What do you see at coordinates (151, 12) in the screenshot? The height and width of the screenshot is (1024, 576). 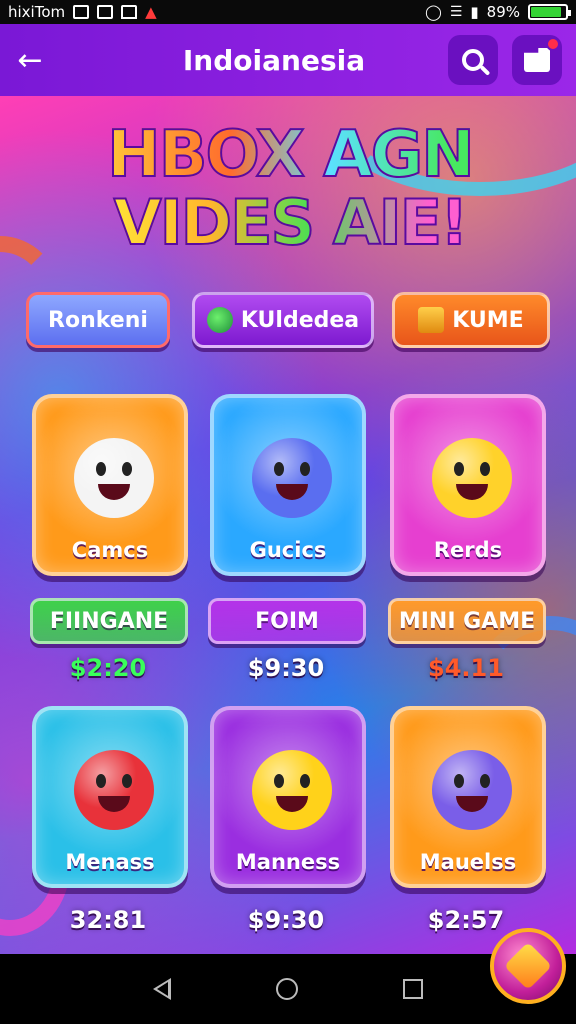 I see `signal-alert-icon: ▲` at bounding box center [151, 12].